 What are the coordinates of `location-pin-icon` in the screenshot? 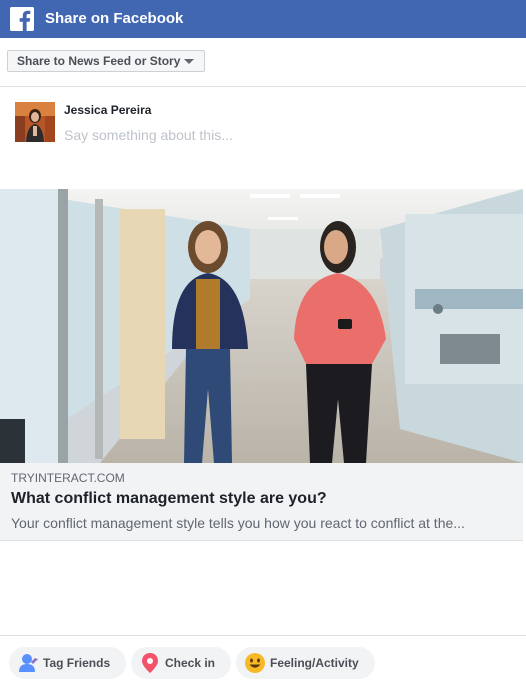 It's located at (150, 663).